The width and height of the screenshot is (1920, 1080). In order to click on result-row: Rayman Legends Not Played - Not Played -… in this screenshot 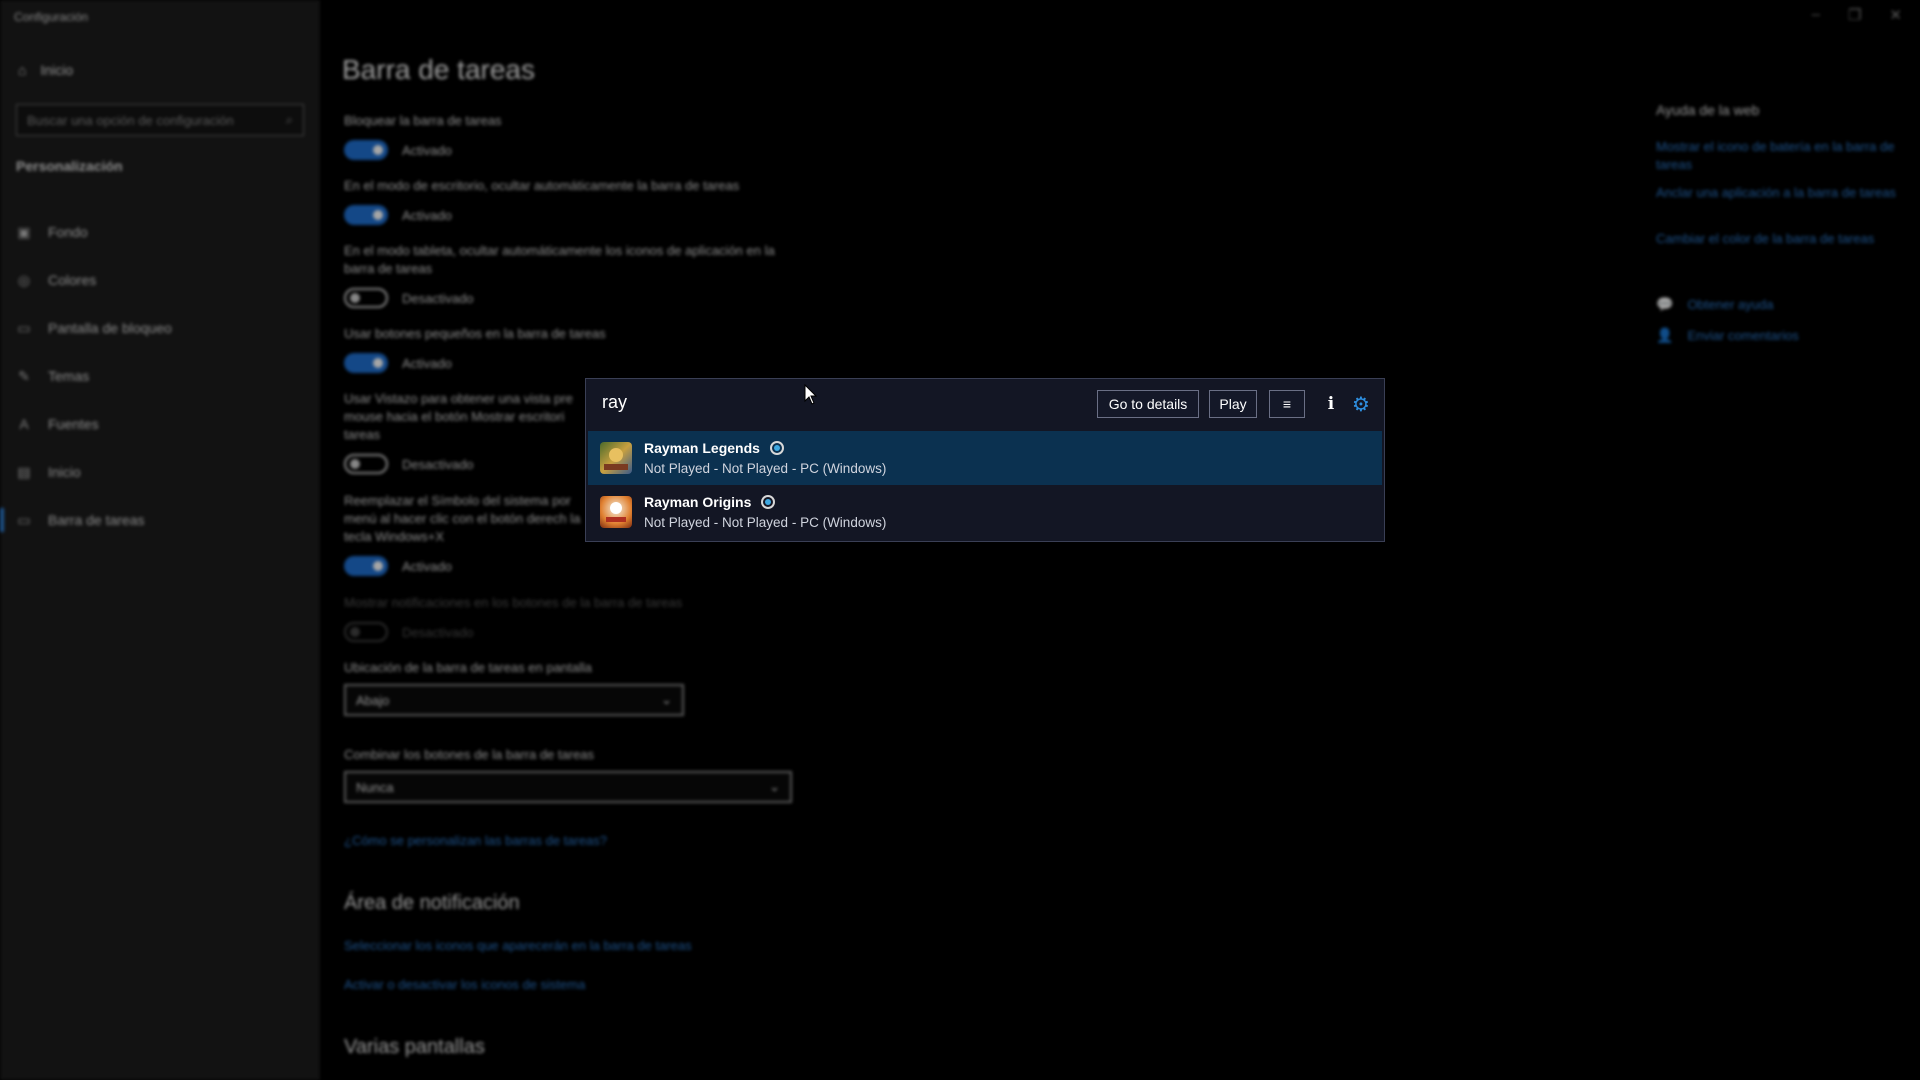, I will do `click(985, 458)`.